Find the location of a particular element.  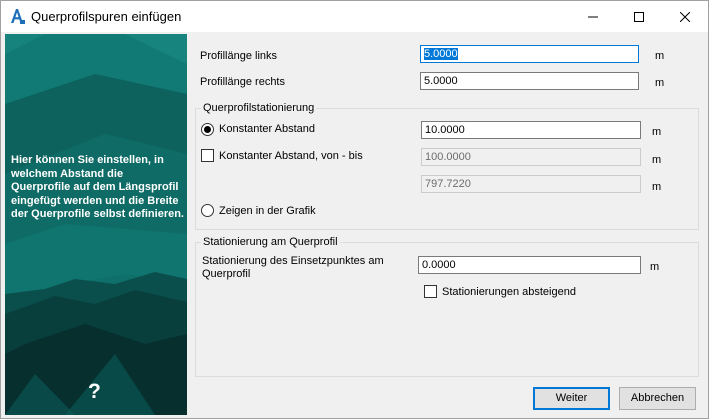

close-button is located at coordinates (685, 16).